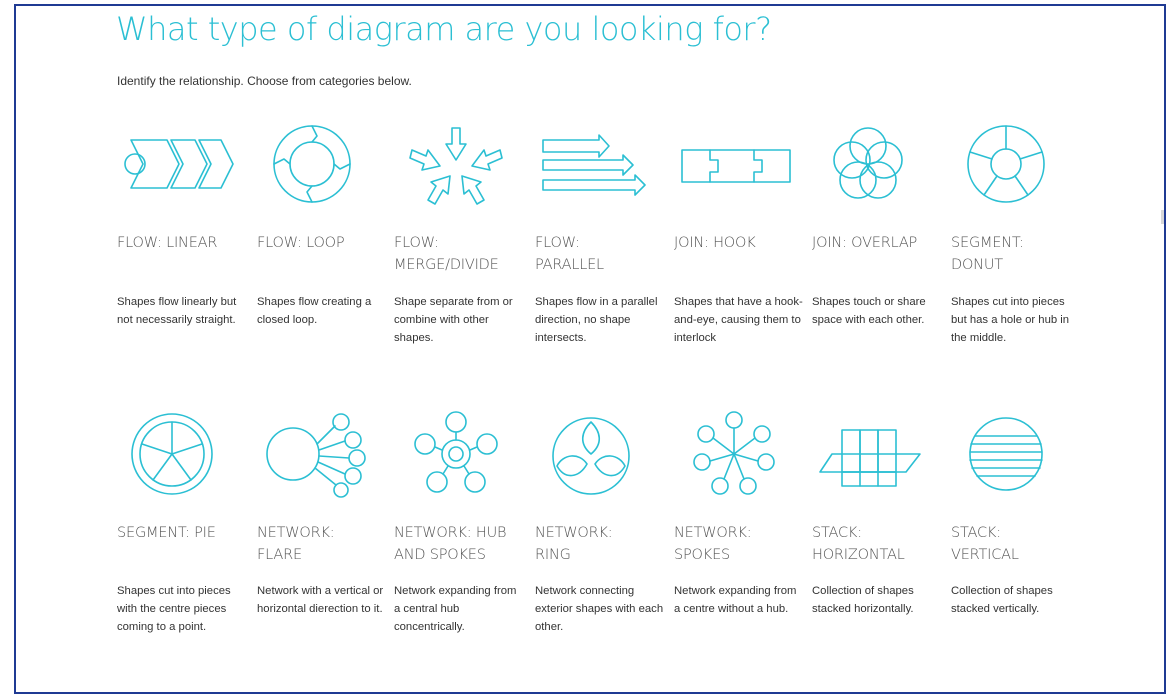 Image resolution: width=1173 pixels, height=694 pixels. Describe the element at coordinates (1162, 217) in the screenshot. I see `scrollbar-thumb` at that location.